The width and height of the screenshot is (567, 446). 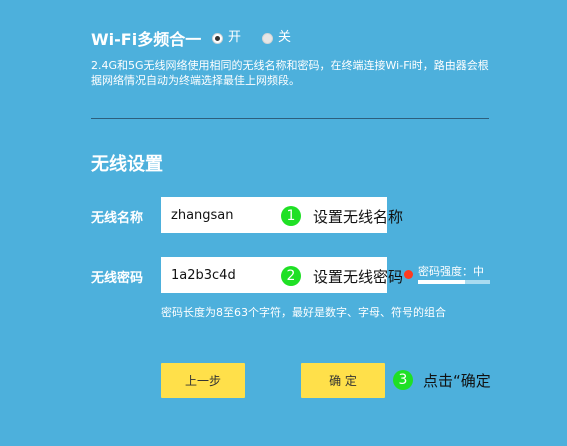 I want to click on radio-on-label: 开, so click(x=234, y=38).